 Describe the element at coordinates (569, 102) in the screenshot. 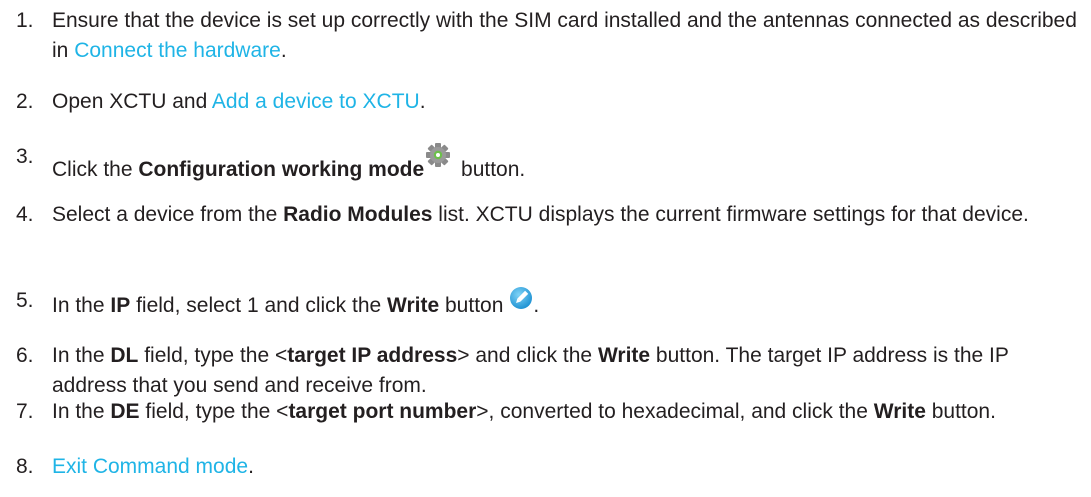

I see `step-text: Open XCTU and Add a device to XCTU.` at that location.